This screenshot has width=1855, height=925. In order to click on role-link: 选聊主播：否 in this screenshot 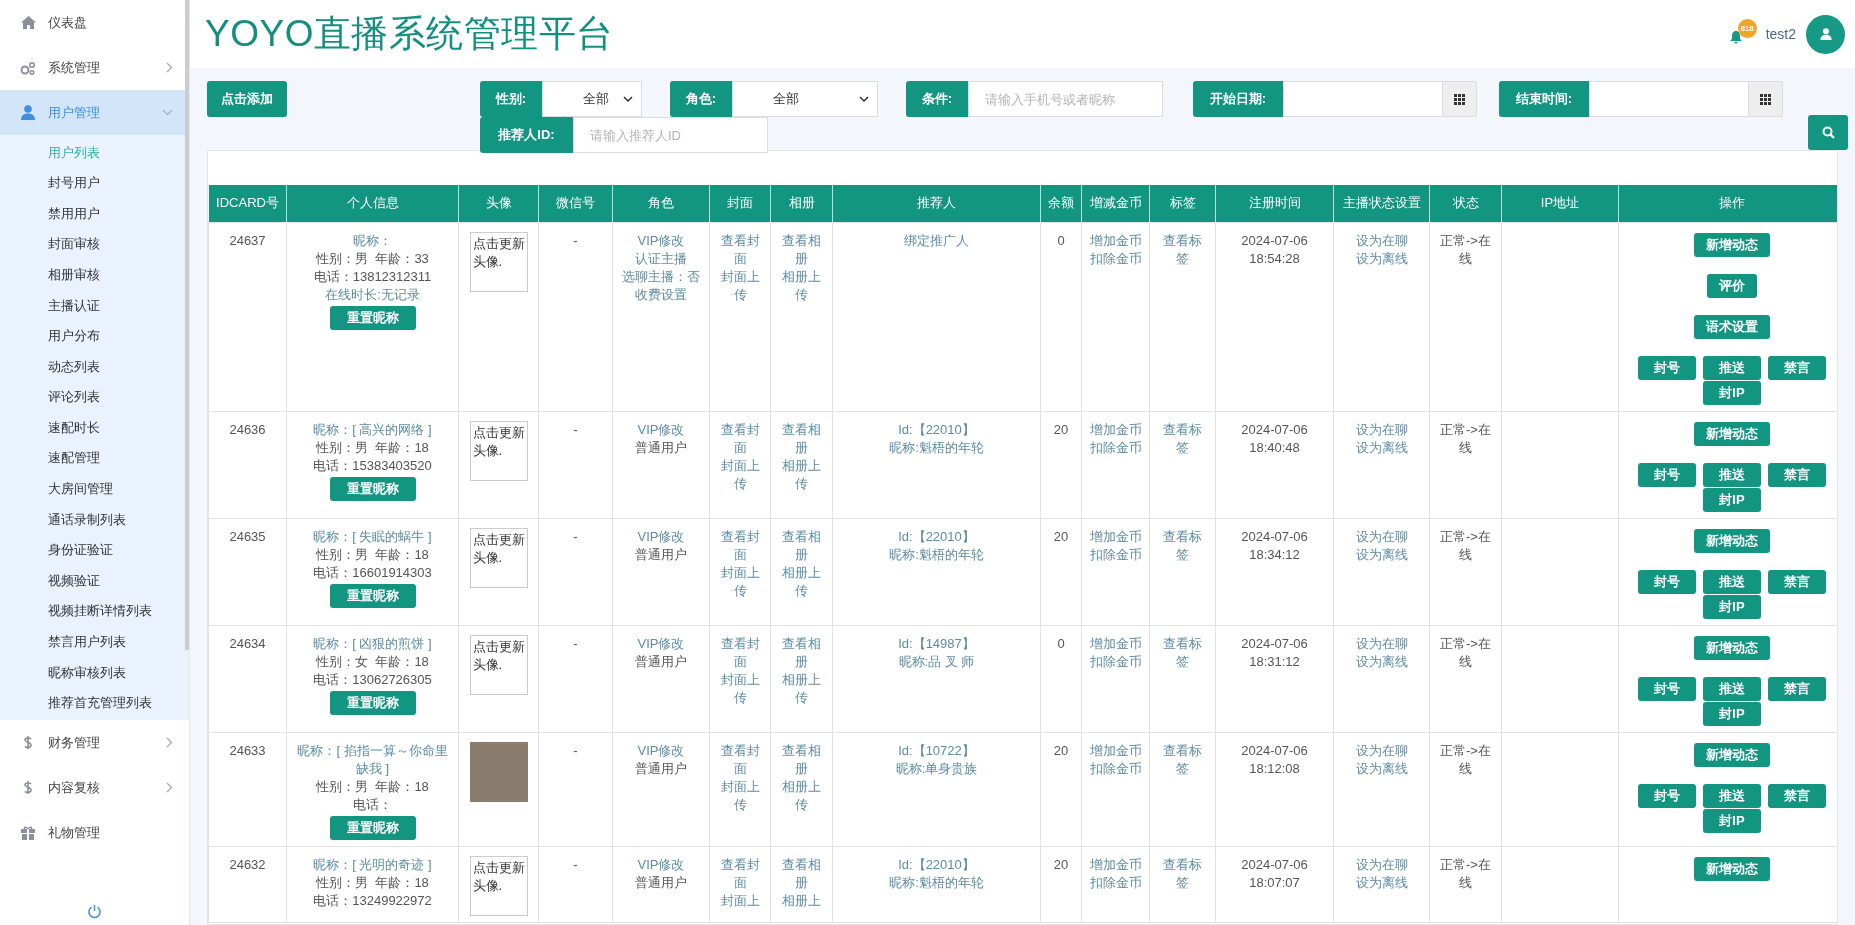, I will do `click(661, 276)`.